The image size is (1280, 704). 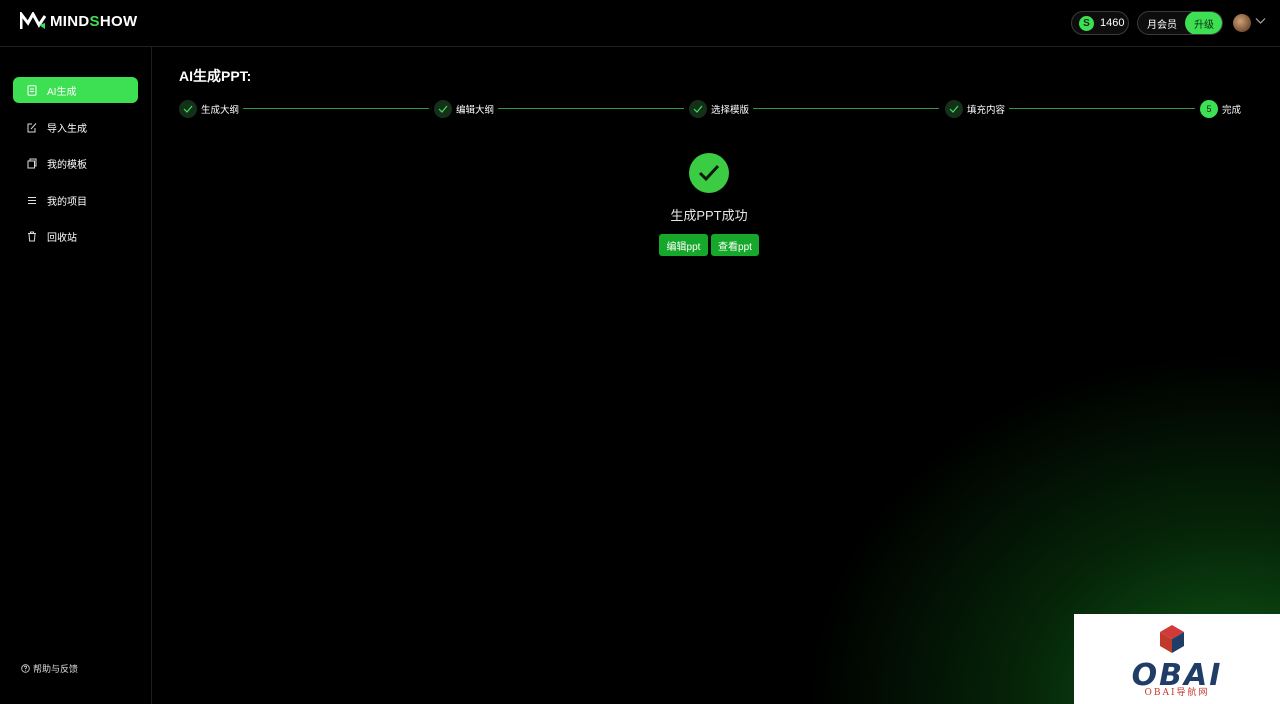 What do you see at coordinates (1177, 659) in the screenshot?
I see `watermark-logo: OBAI OBAI导航网` at bounding box center [1177, 659].